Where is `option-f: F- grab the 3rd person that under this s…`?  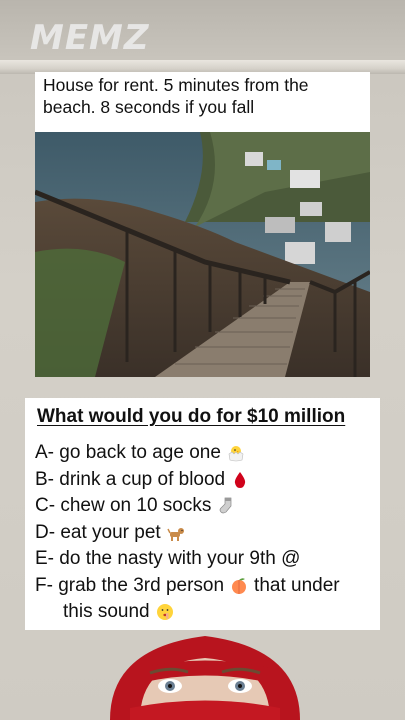 option-f: F- grab the 3rd person that under this s… is located at coordinates (205, 599).